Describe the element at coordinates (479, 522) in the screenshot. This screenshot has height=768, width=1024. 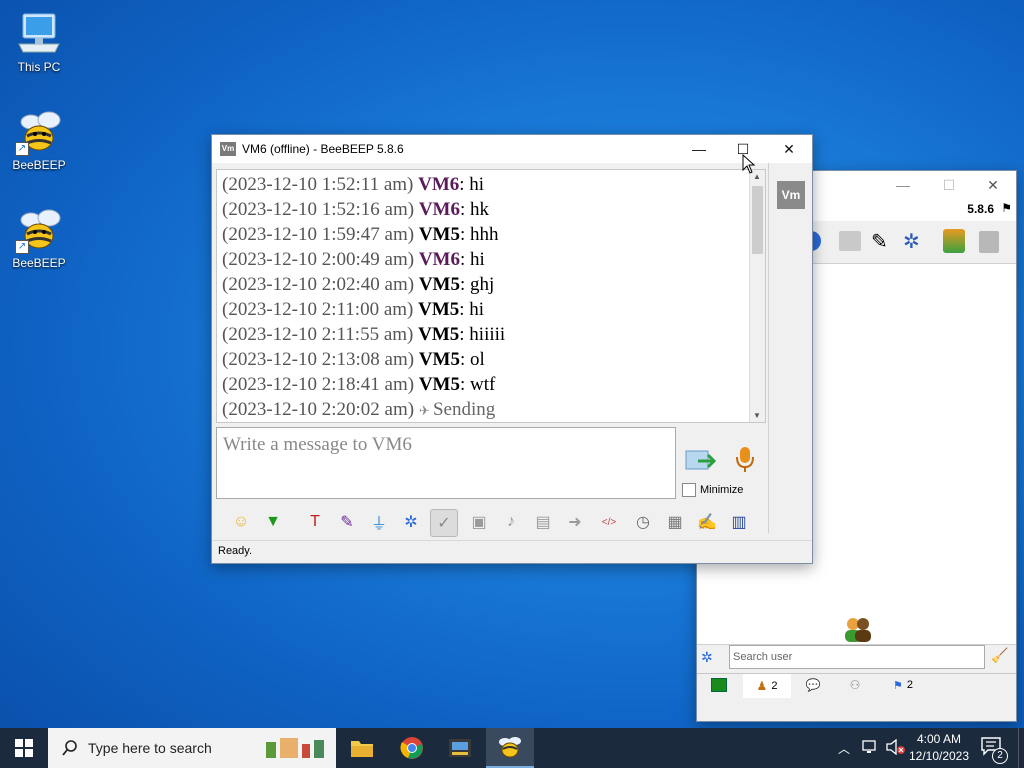
I see `dictionary-icon: ▣` at that location.